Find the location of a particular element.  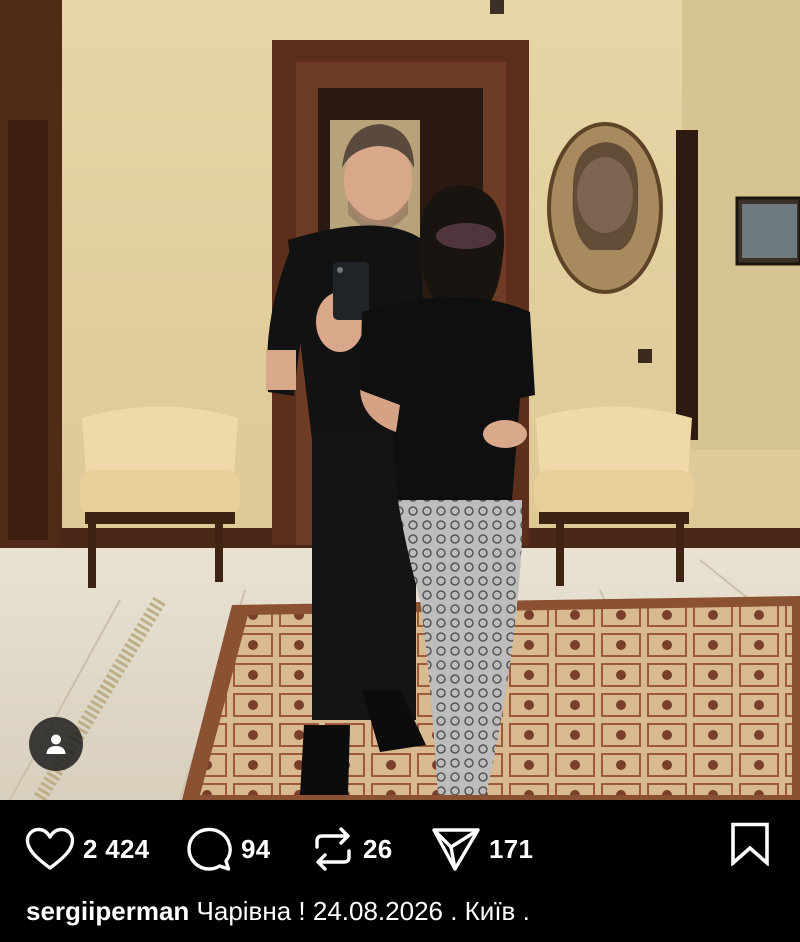

repost-count: 26 is located at coordinates (378, 848).